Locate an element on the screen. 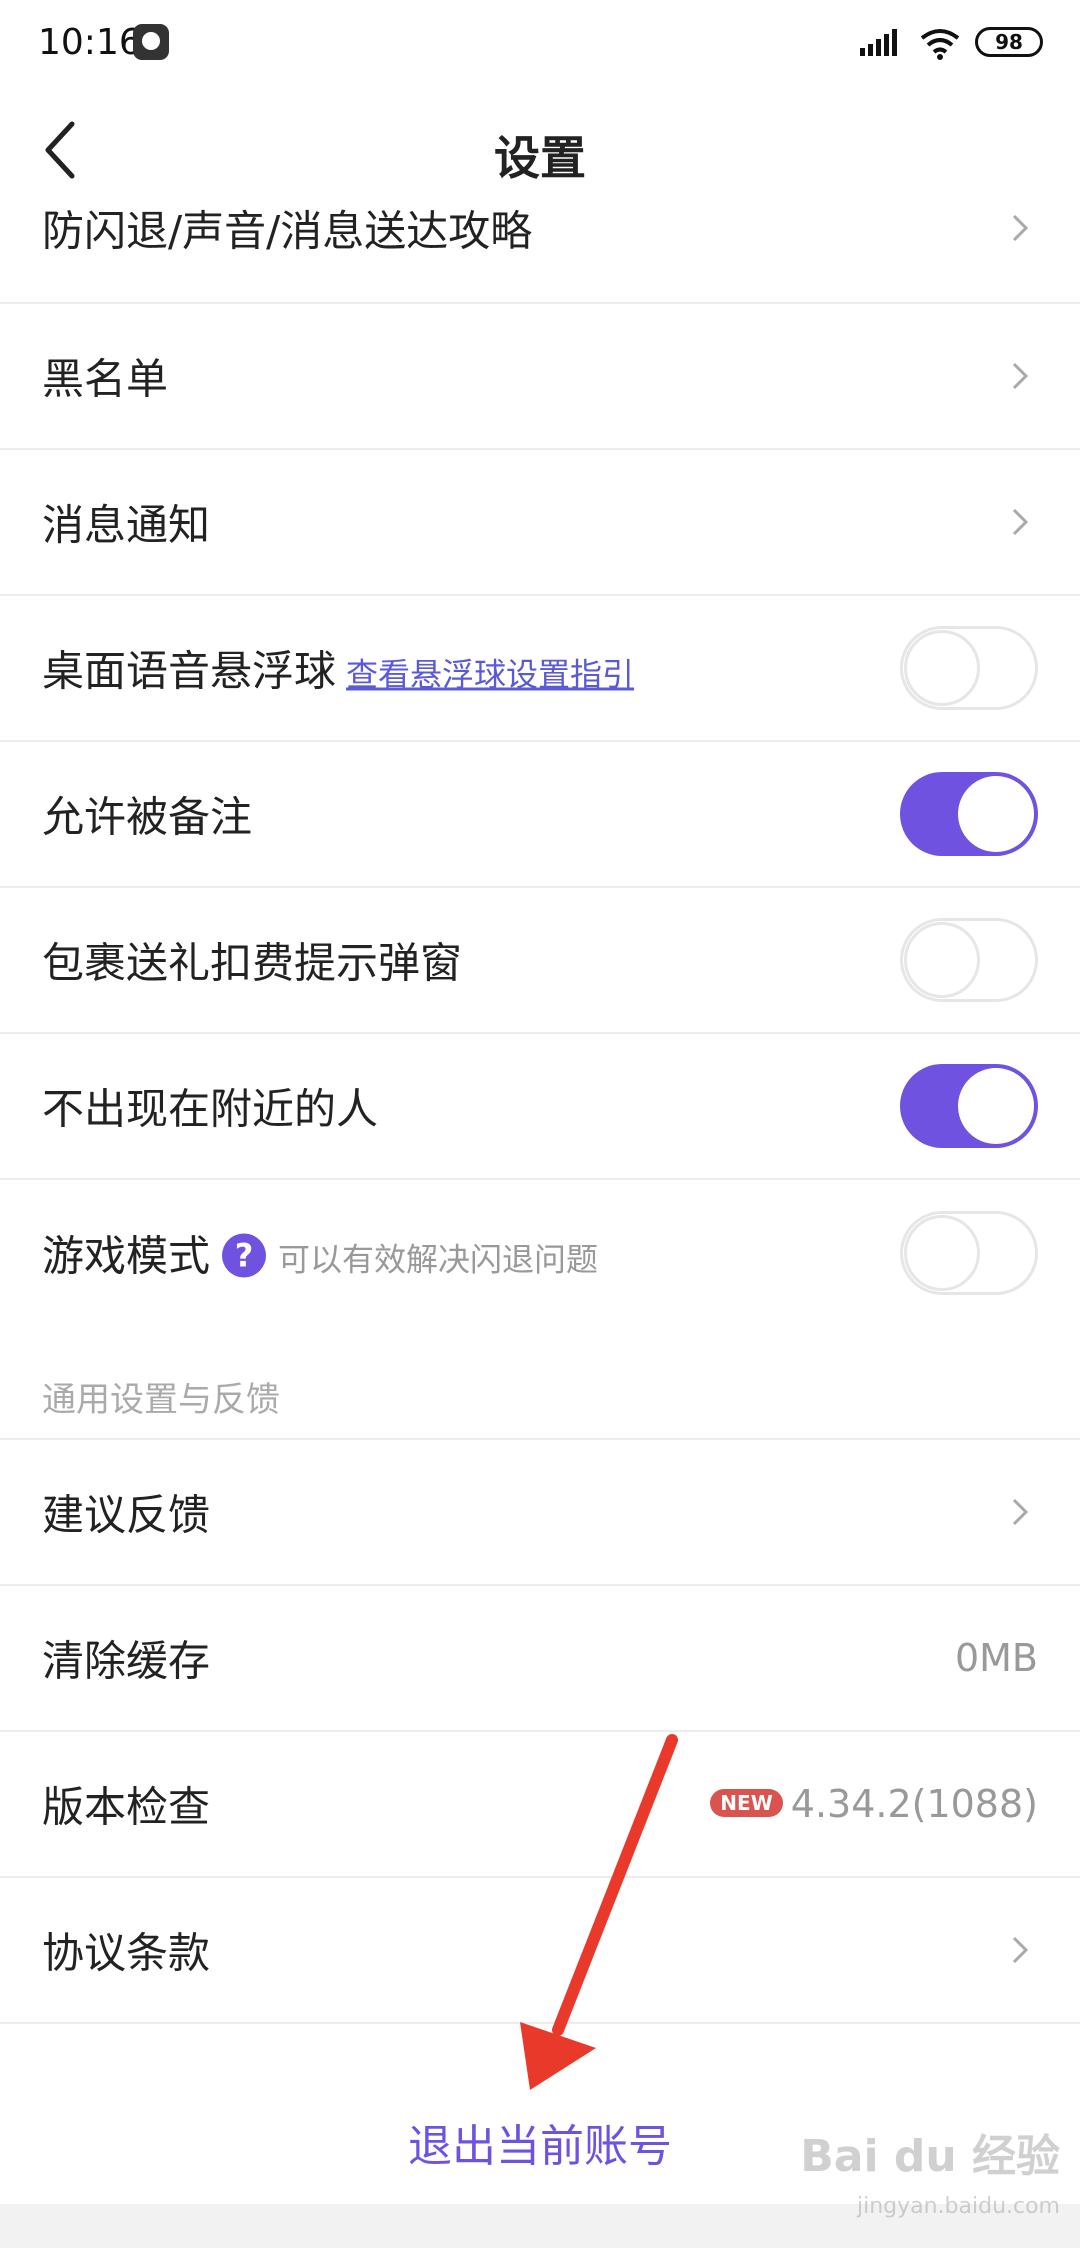 This screenshot has height=2248, width=1080. app-notification-icon is located at coordinates (151, 42).